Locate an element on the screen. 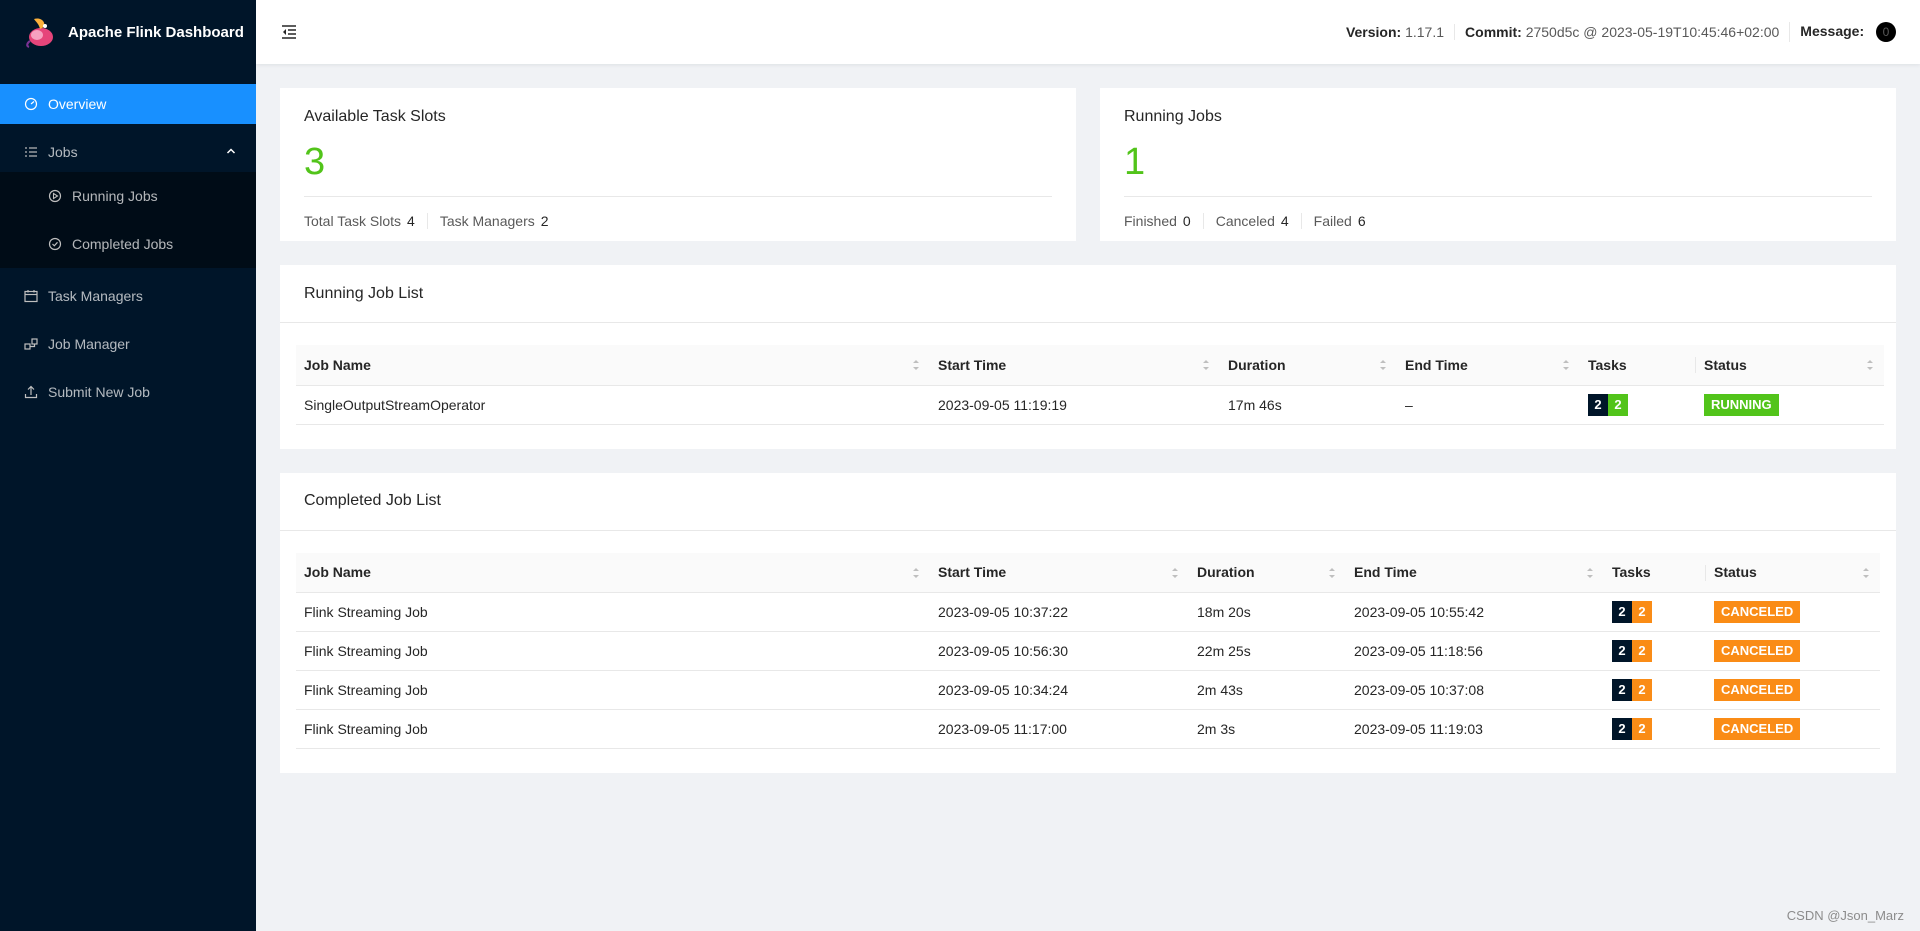 The height and width of the screenshot is (931, 1920). flink-logo-icon is located at coordinates (39, 33).